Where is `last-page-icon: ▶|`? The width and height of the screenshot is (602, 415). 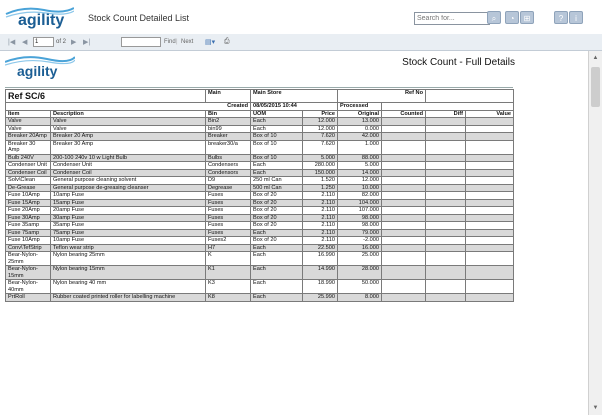 last-page-icon: ▶| is located at coordinates (86, 42).